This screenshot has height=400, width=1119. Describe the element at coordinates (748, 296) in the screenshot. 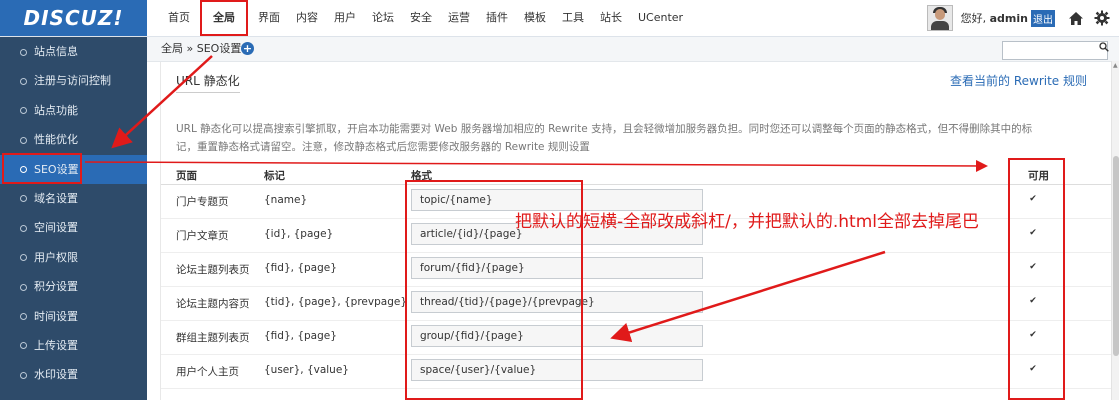

I see `arrow-text-to-format` at that location.